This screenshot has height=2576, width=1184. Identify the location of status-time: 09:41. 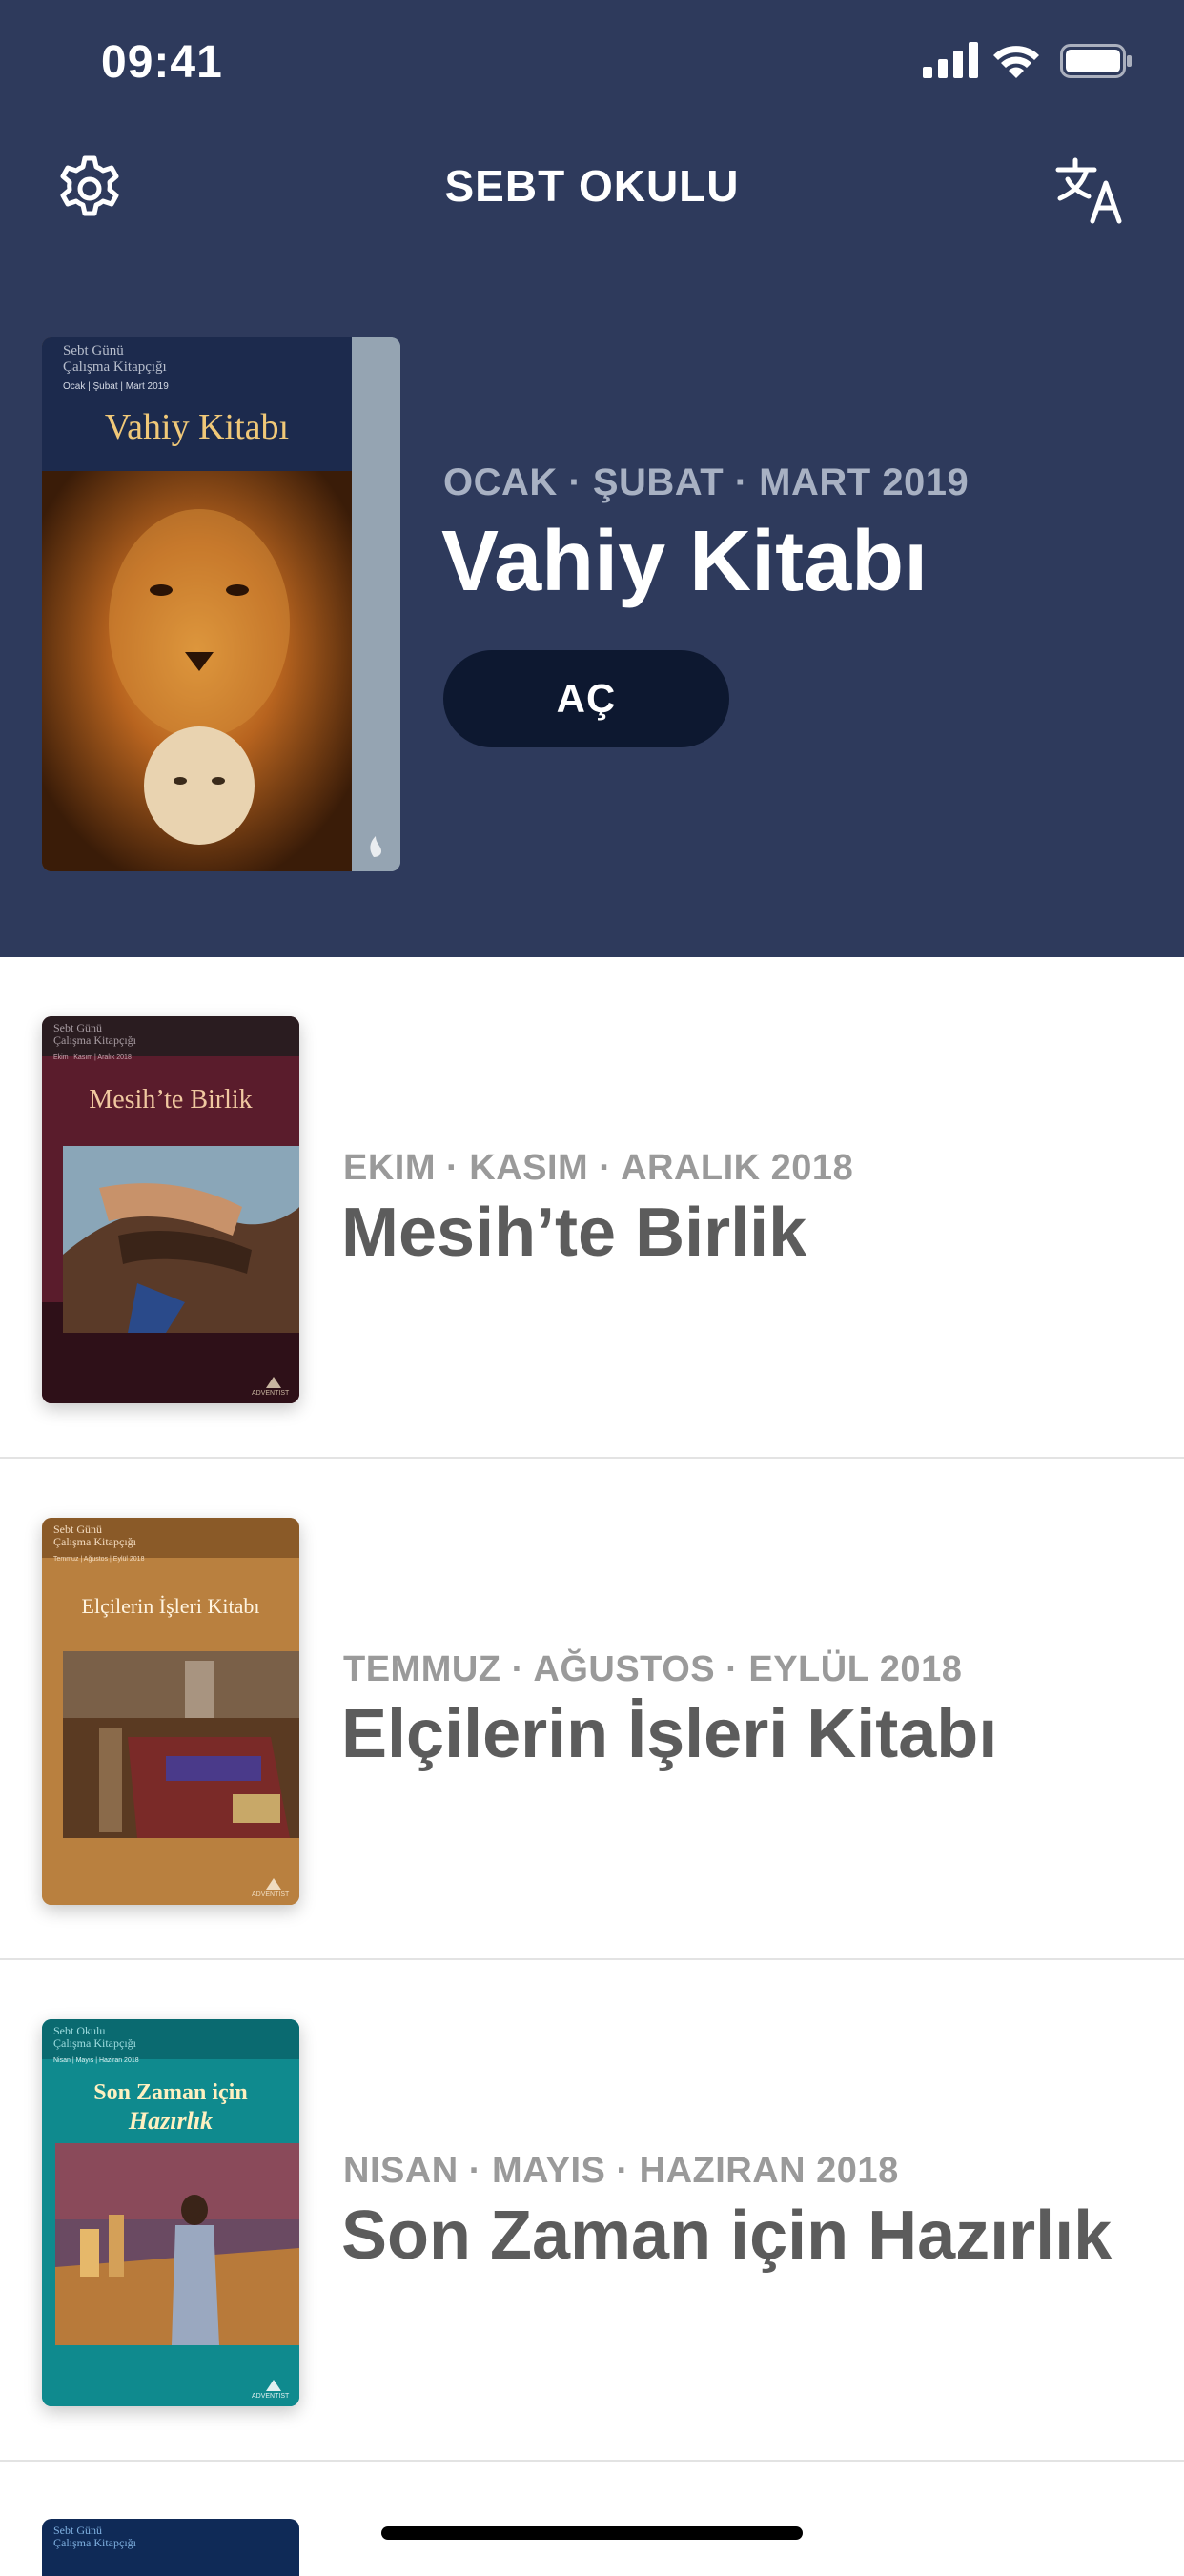
(162, 62).